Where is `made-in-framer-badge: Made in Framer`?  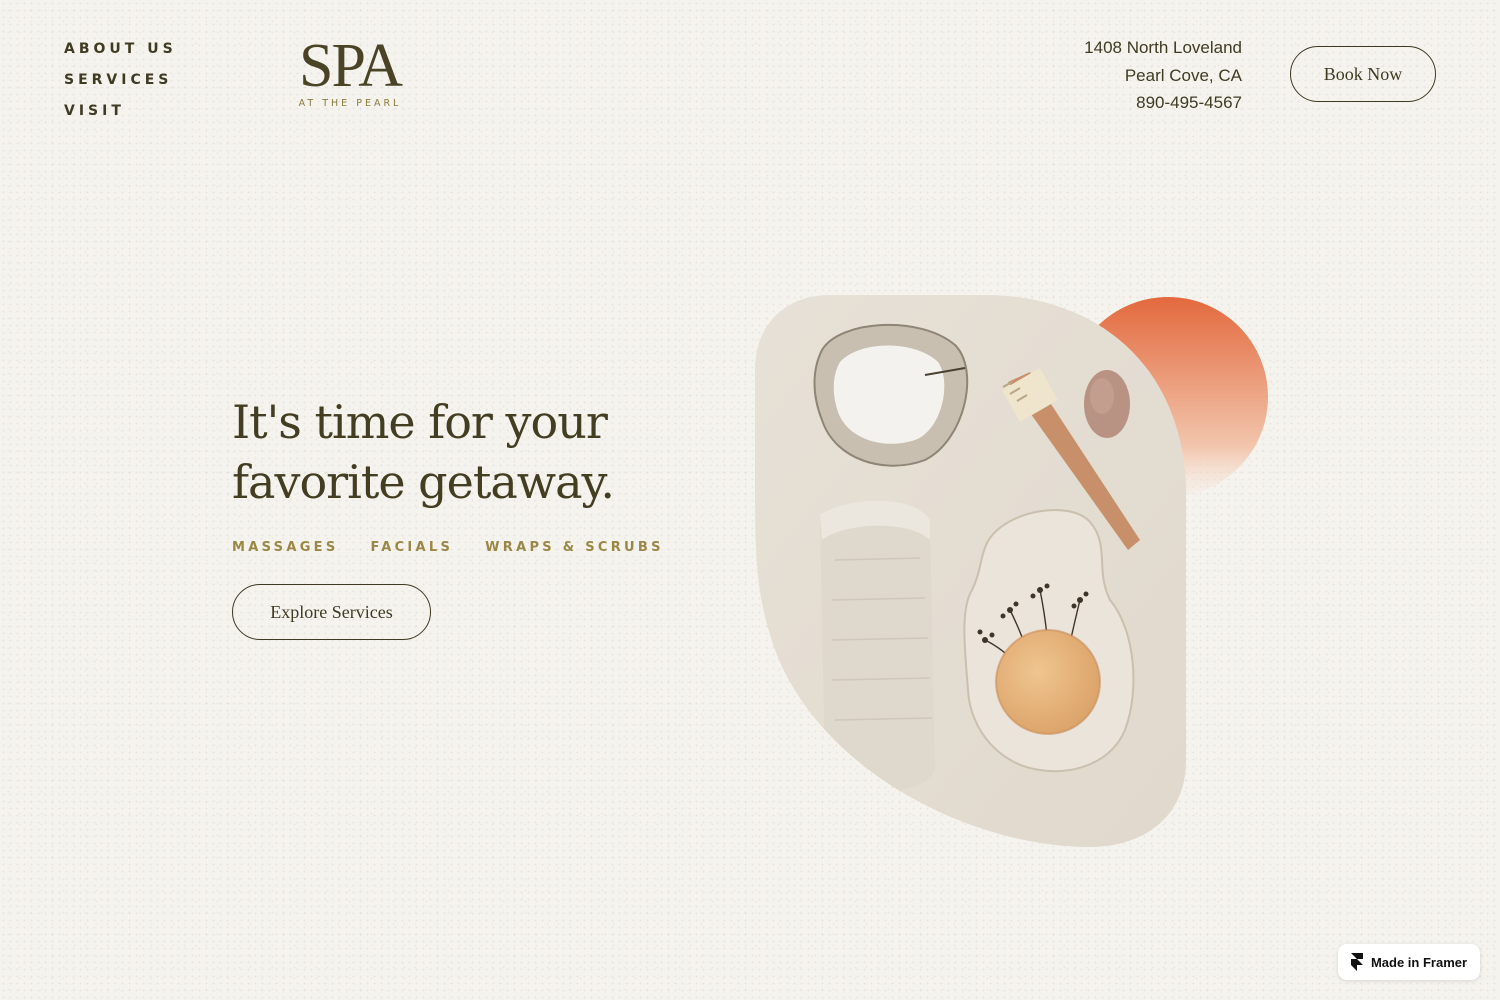
made-in-framer-badge: Made in Framer is located at coordinates (1409, 962).